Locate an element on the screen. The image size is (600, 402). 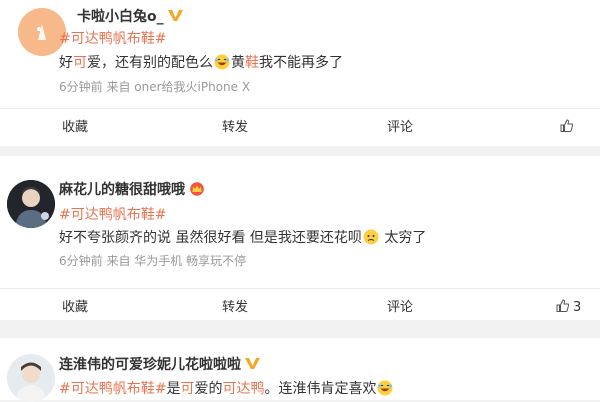
user-name: 连淮伟的可爱珍妮儿花啦啦啦 is located at coordinates (159, 364).